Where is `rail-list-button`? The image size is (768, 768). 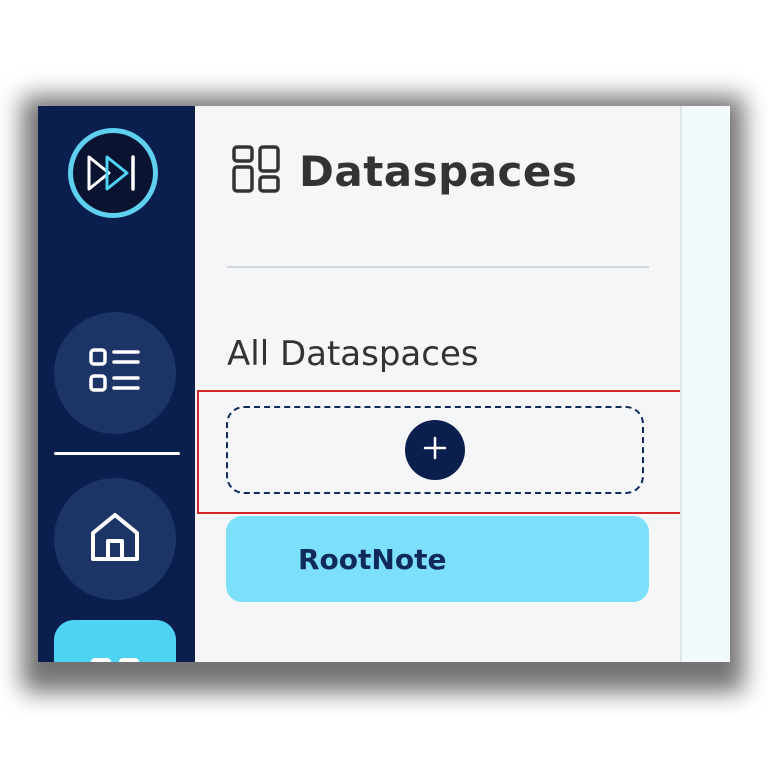 rail-list-button is located at coordinates (115, 373).